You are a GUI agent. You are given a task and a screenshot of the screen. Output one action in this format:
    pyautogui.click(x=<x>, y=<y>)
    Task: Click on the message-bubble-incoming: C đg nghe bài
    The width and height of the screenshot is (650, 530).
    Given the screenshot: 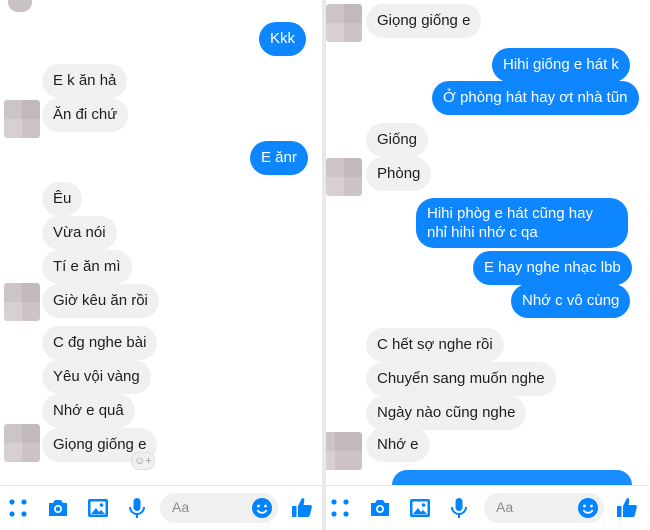 What is the action you would take?
    pyautogui.click(x=100, y=343)
    